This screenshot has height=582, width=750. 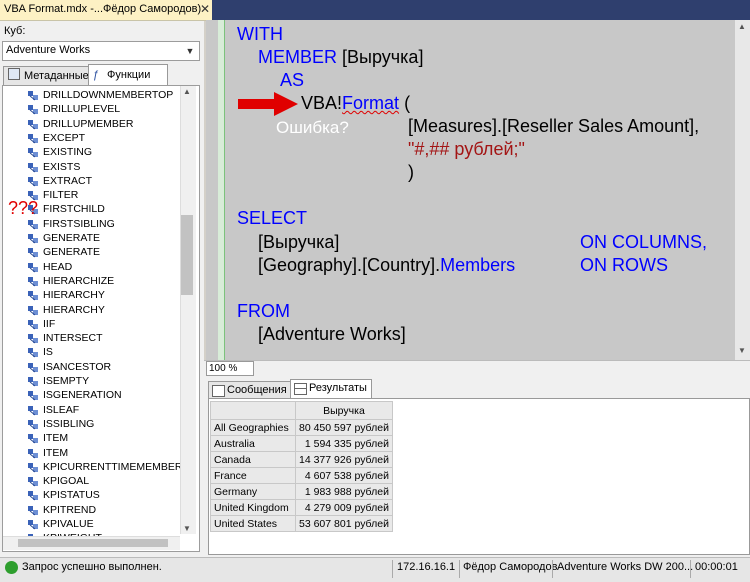 What do you see at coordinates (253, 443) in the screenshot?
I see `row-header: Australia` at bounding box center [253, 443].